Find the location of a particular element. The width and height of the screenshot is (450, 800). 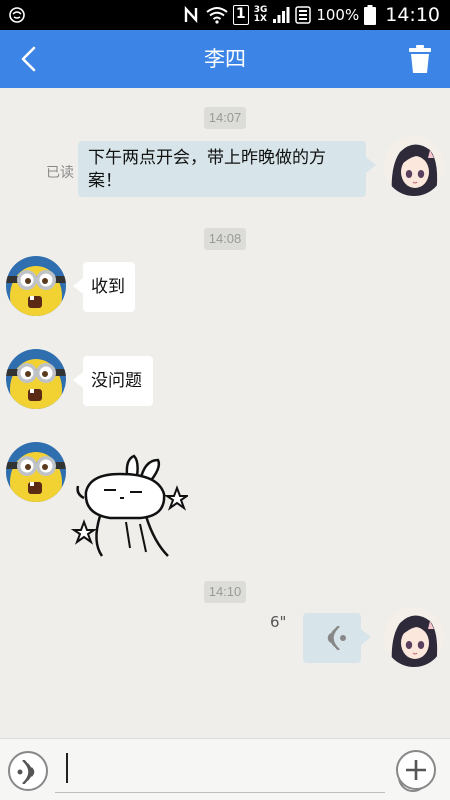

data-icon is located at coordinates (303, 15).